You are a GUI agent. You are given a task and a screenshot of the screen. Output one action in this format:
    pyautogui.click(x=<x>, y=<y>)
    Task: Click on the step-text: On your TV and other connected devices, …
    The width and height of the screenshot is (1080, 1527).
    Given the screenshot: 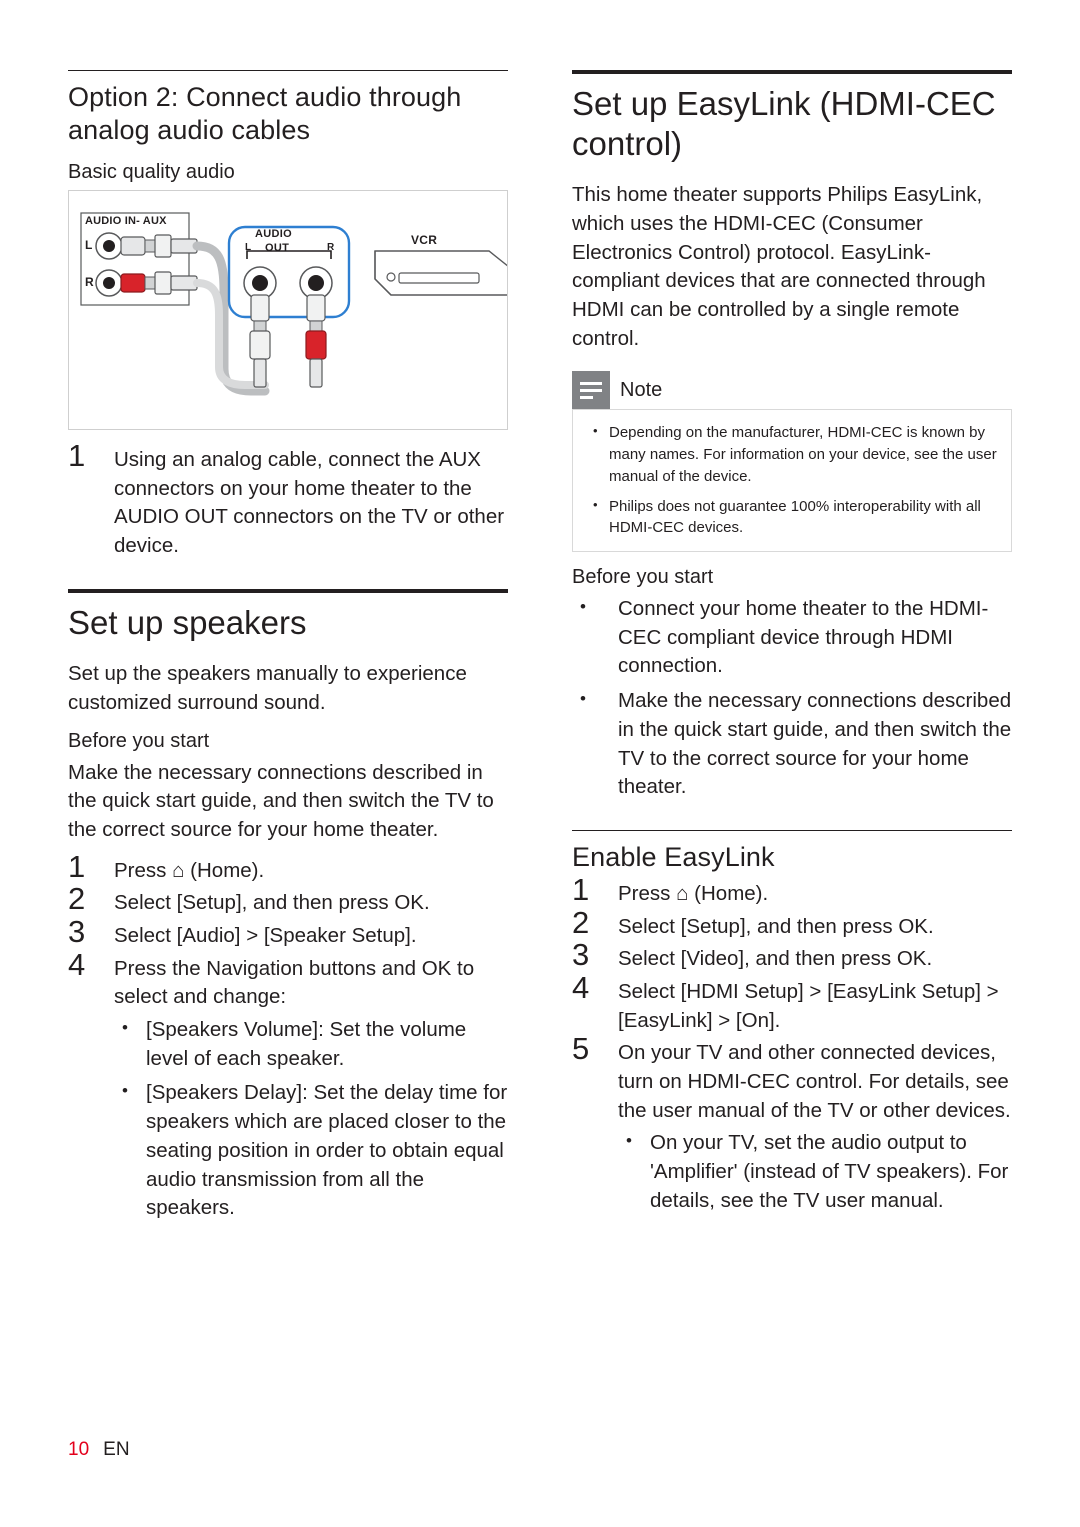 What is the action you would take?
    pyautogui.click(x=814, y=1081)
    